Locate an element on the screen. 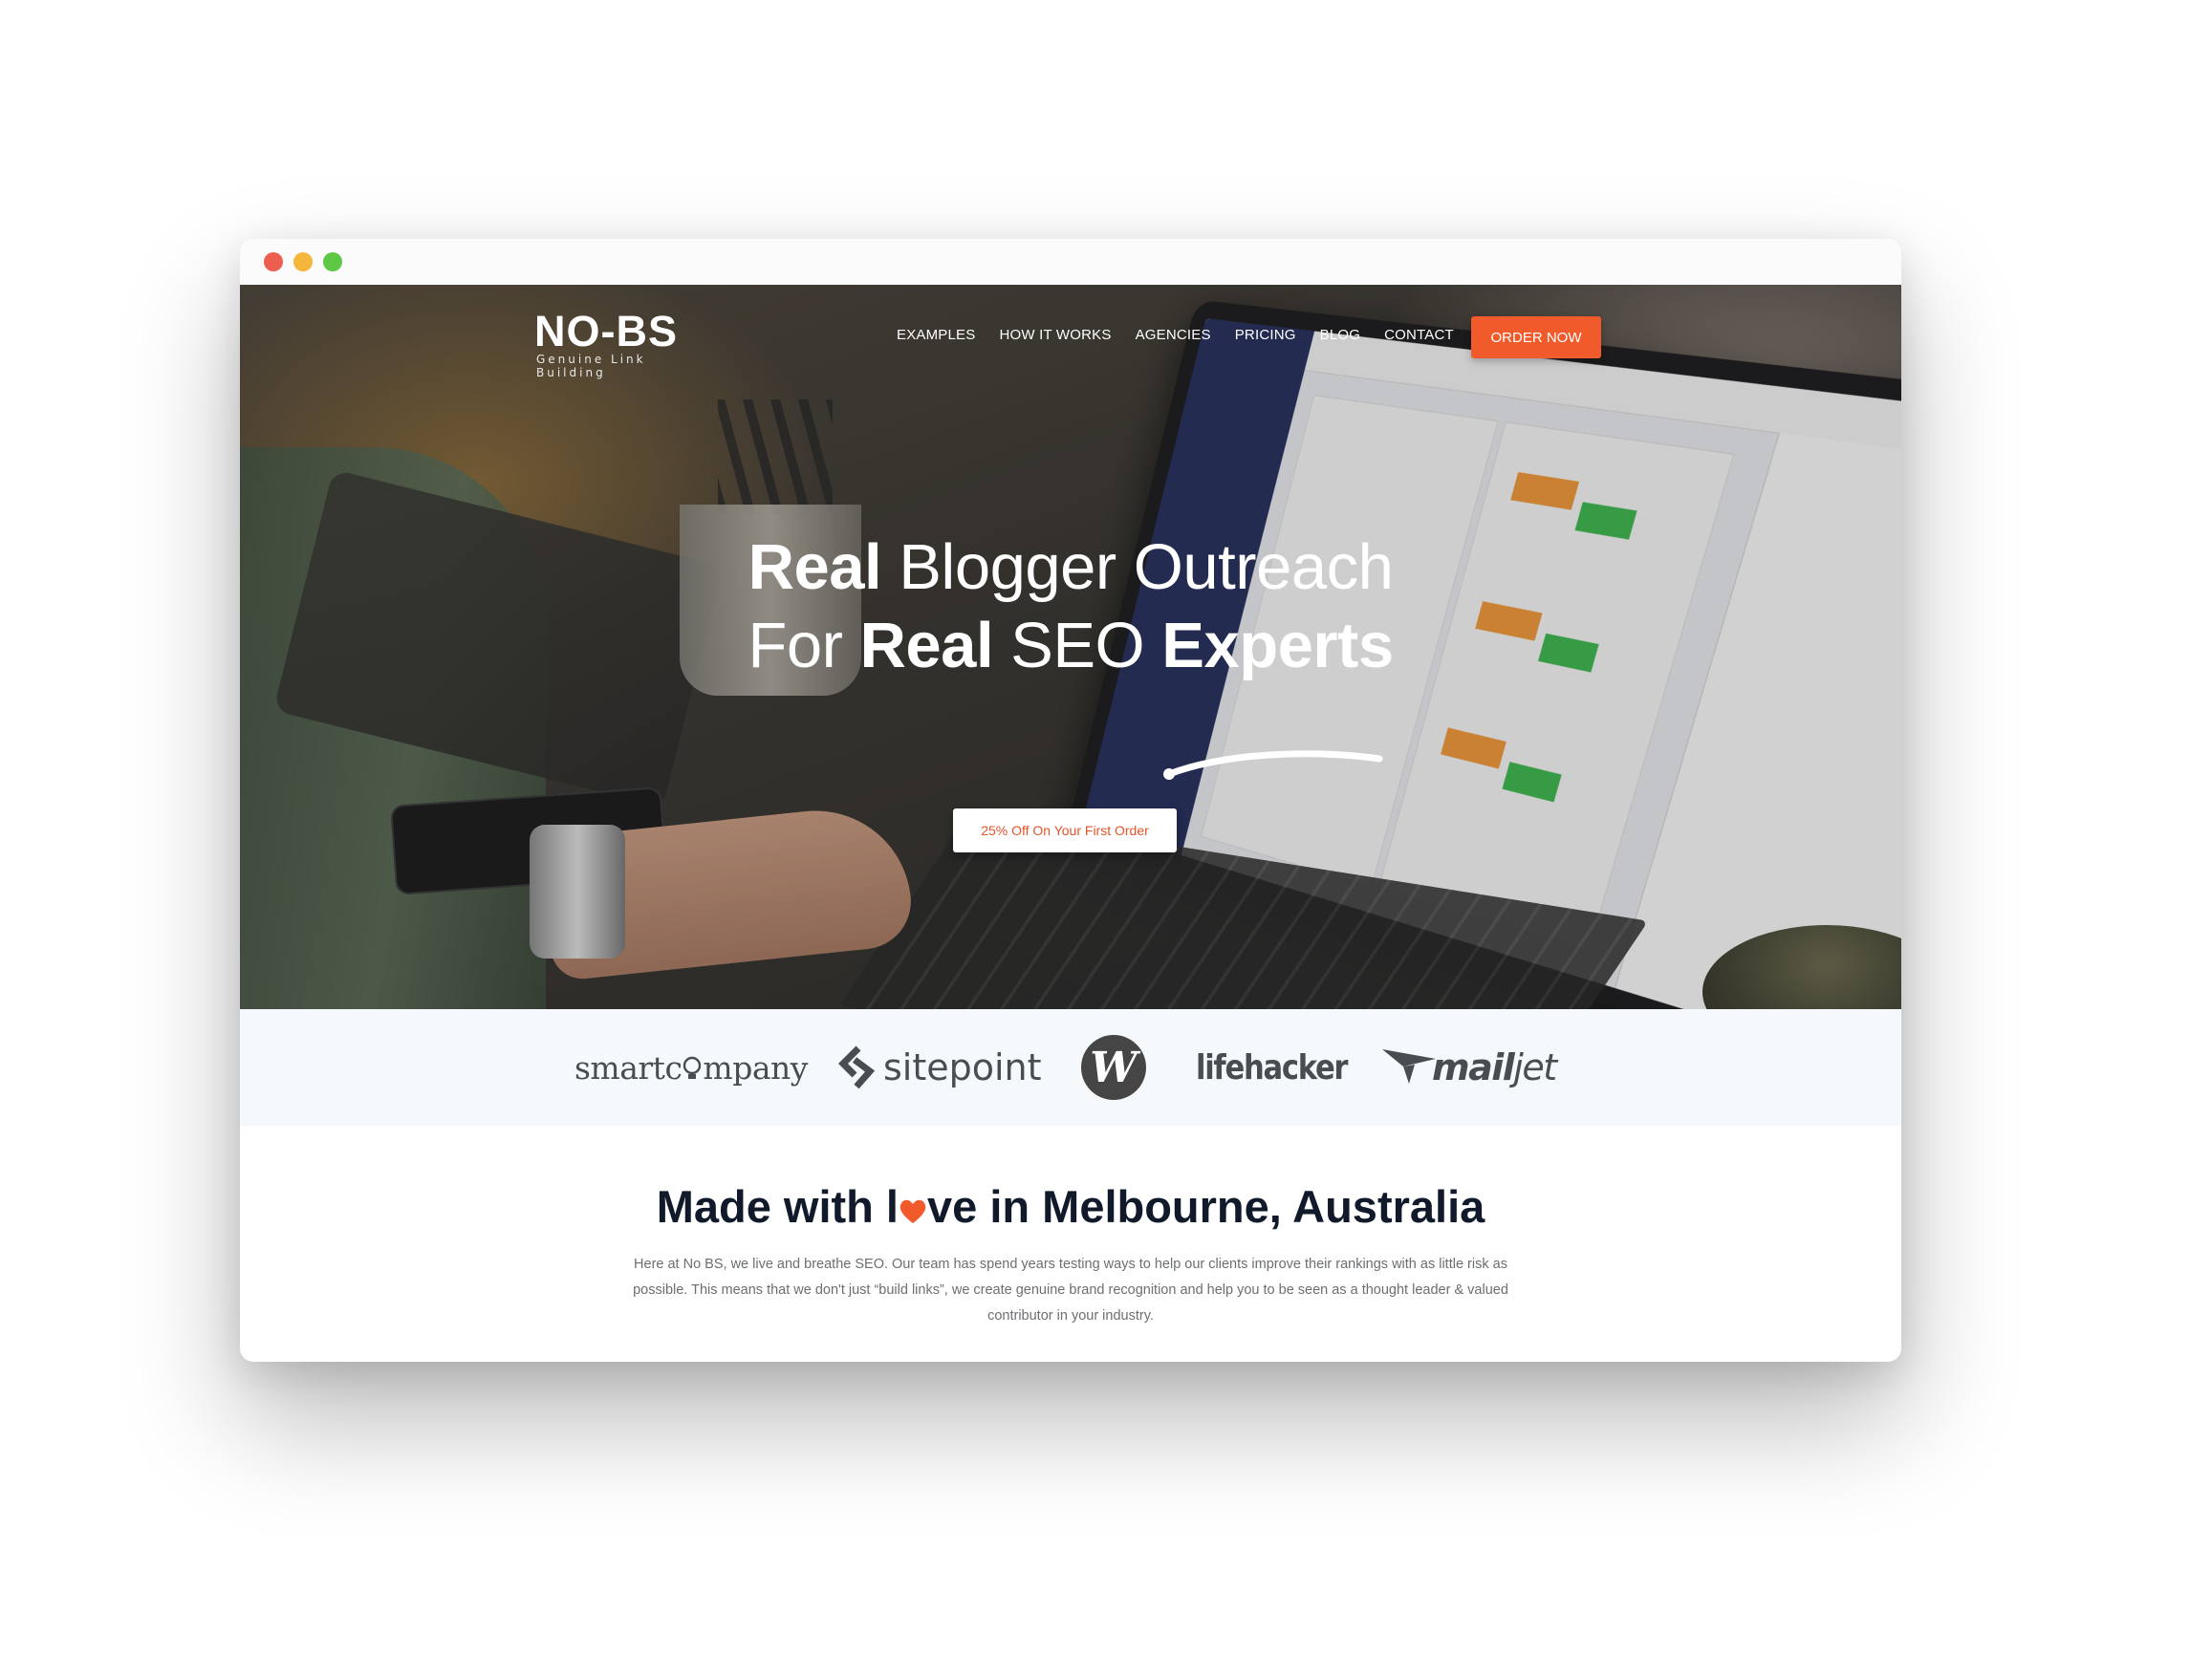 Image resolution: width=2211 pixels, height=1680 pixels. logo-text: NO-BS is located at coordinates (606, 331).